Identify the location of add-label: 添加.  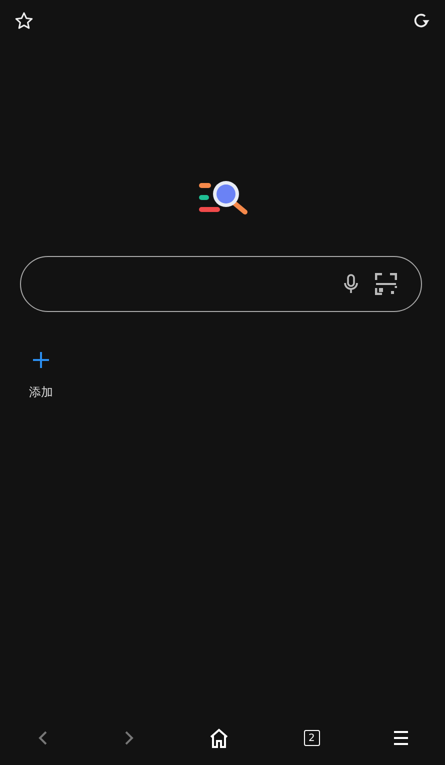
(41, 392).